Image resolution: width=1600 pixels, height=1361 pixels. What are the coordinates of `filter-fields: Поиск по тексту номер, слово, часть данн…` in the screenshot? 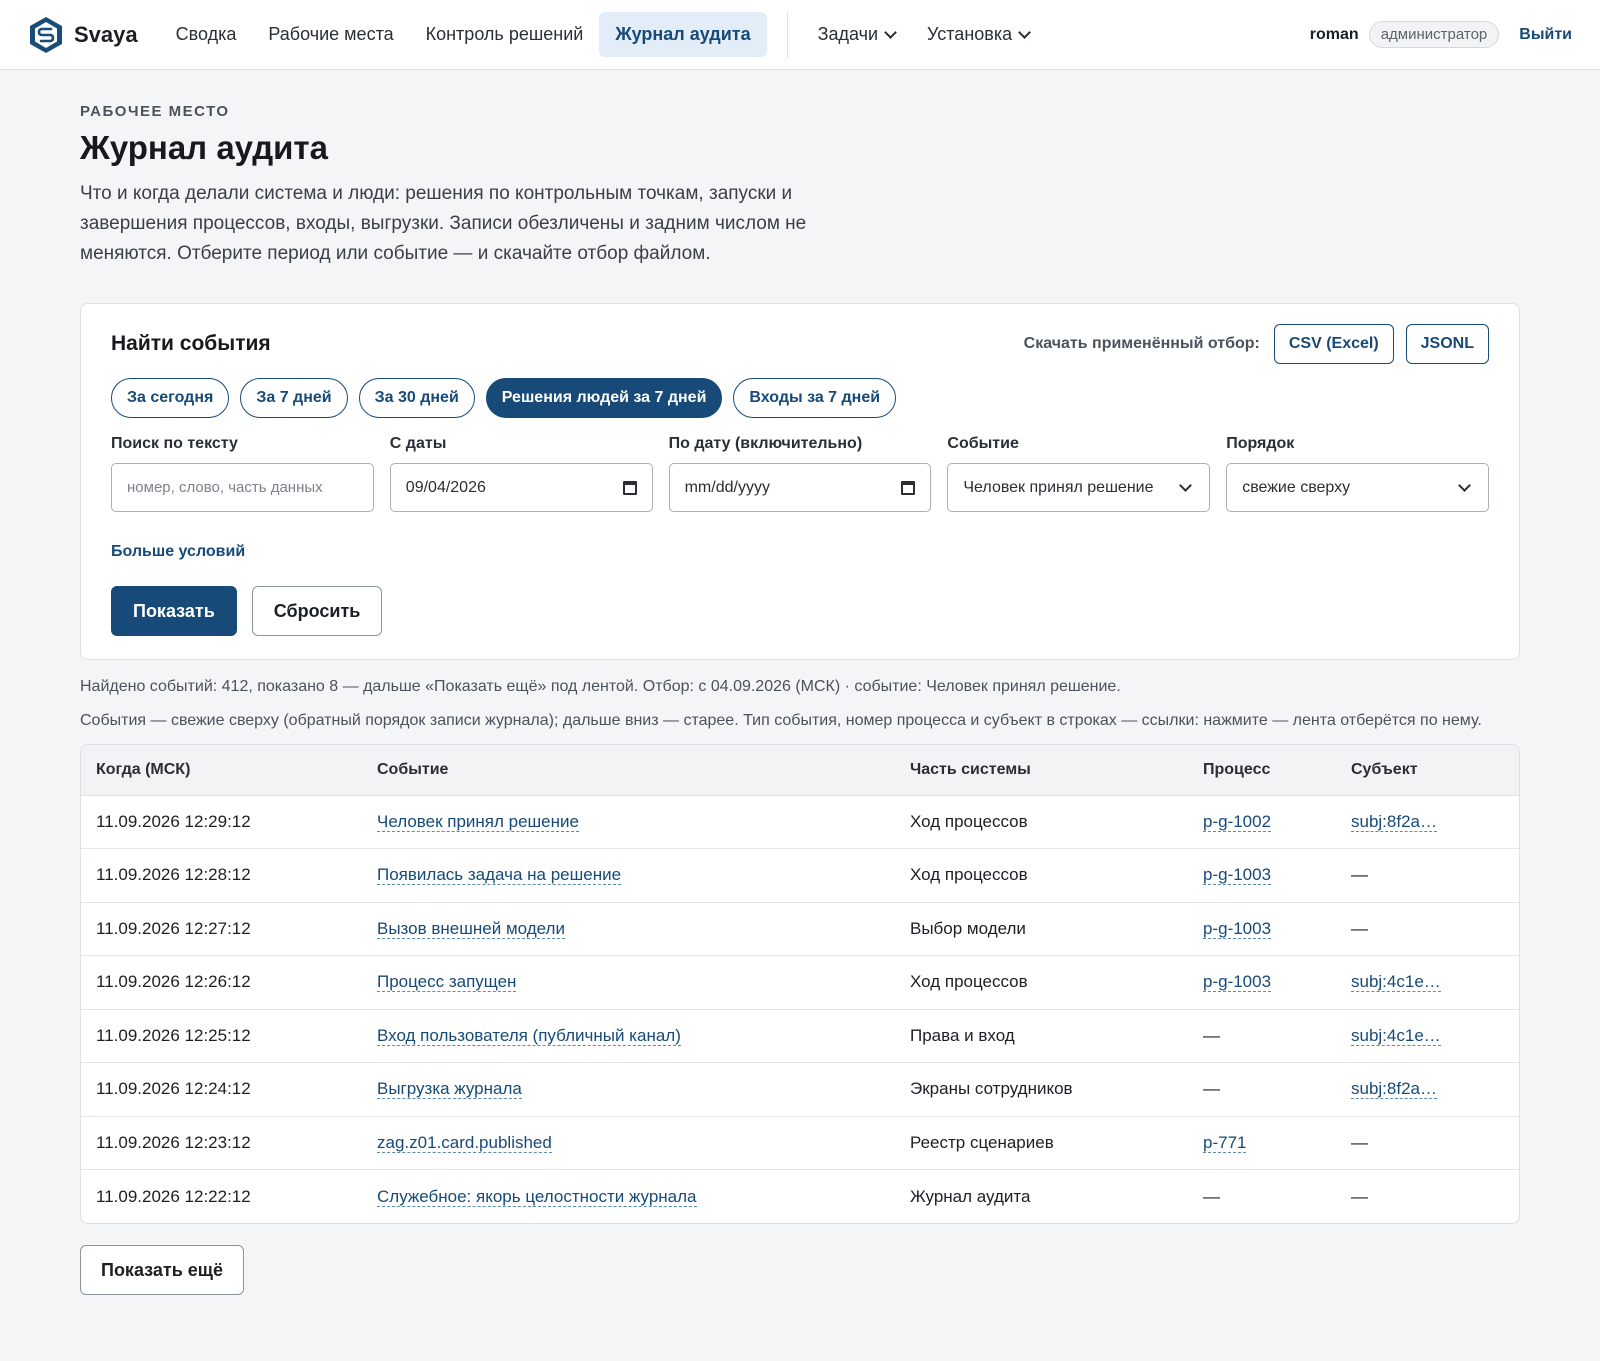 It's located at (800, 473).